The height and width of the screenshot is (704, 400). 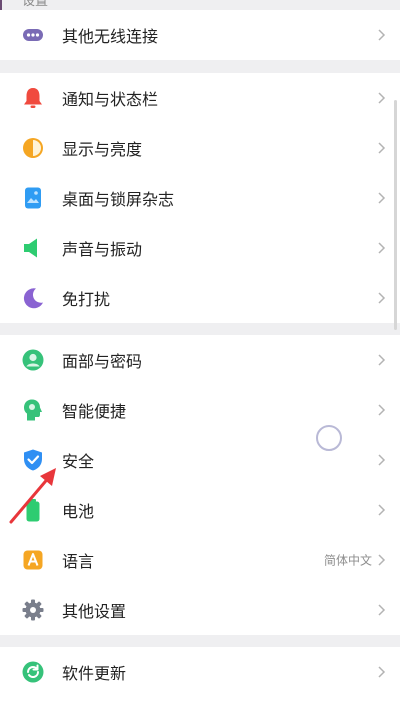 I want to click on more-dots-icon, so click(x=33, y=35).